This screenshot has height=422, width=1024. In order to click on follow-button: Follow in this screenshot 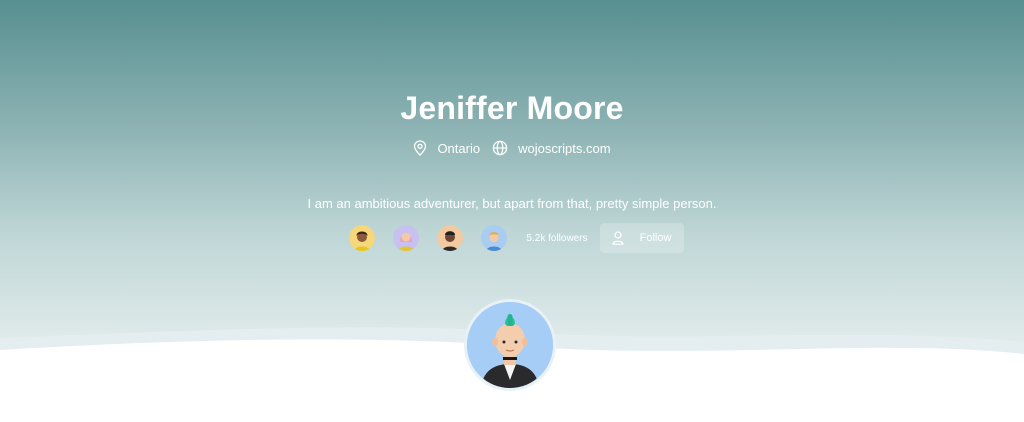, I will do `click(641, 238)`.